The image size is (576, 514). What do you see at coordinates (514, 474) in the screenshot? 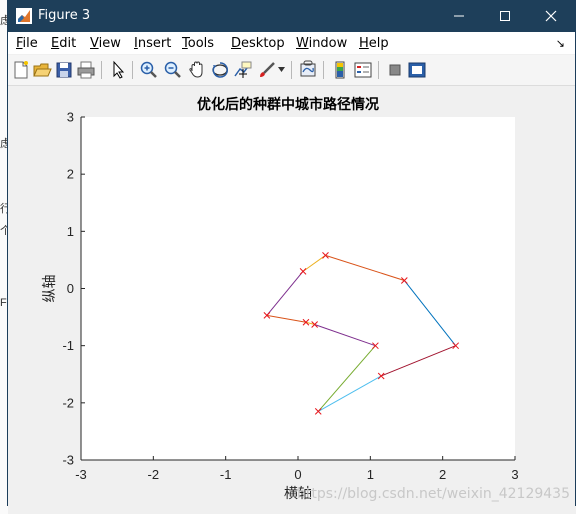
I see `x-tick-label: 3` at bounding box center [514, 474].